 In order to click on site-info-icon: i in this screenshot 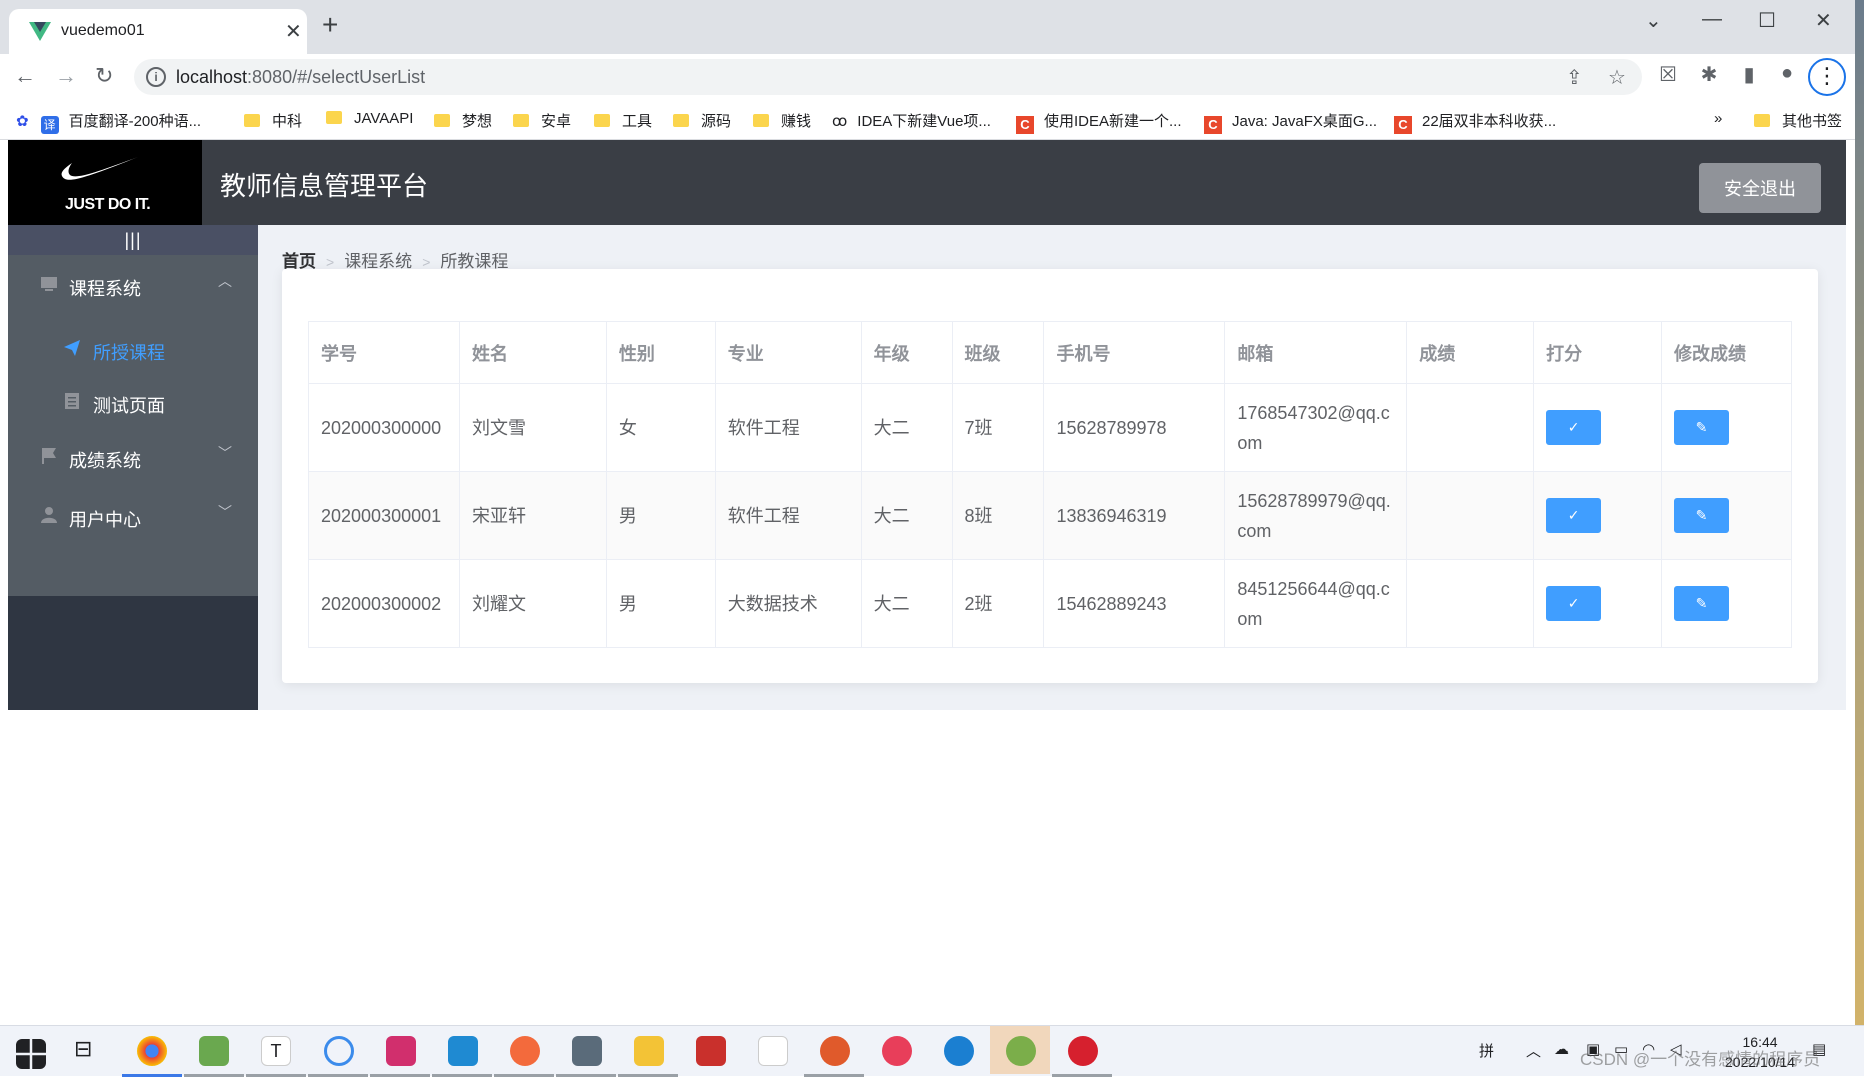, I will do `click(156, 77)`.